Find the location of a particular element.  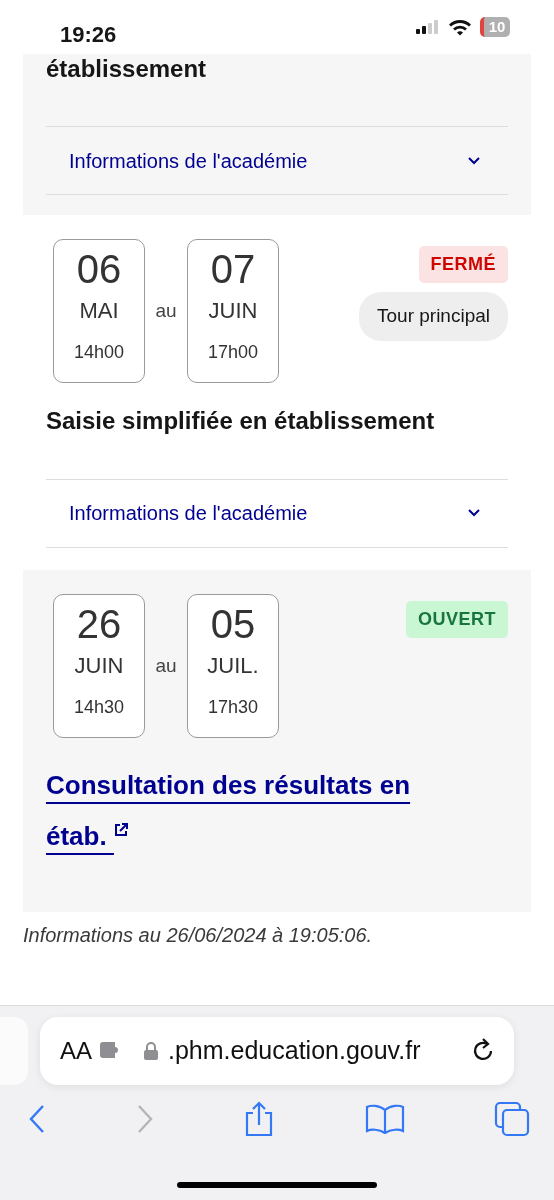

date-time: 17h30 is located at coordinates (233, 706).